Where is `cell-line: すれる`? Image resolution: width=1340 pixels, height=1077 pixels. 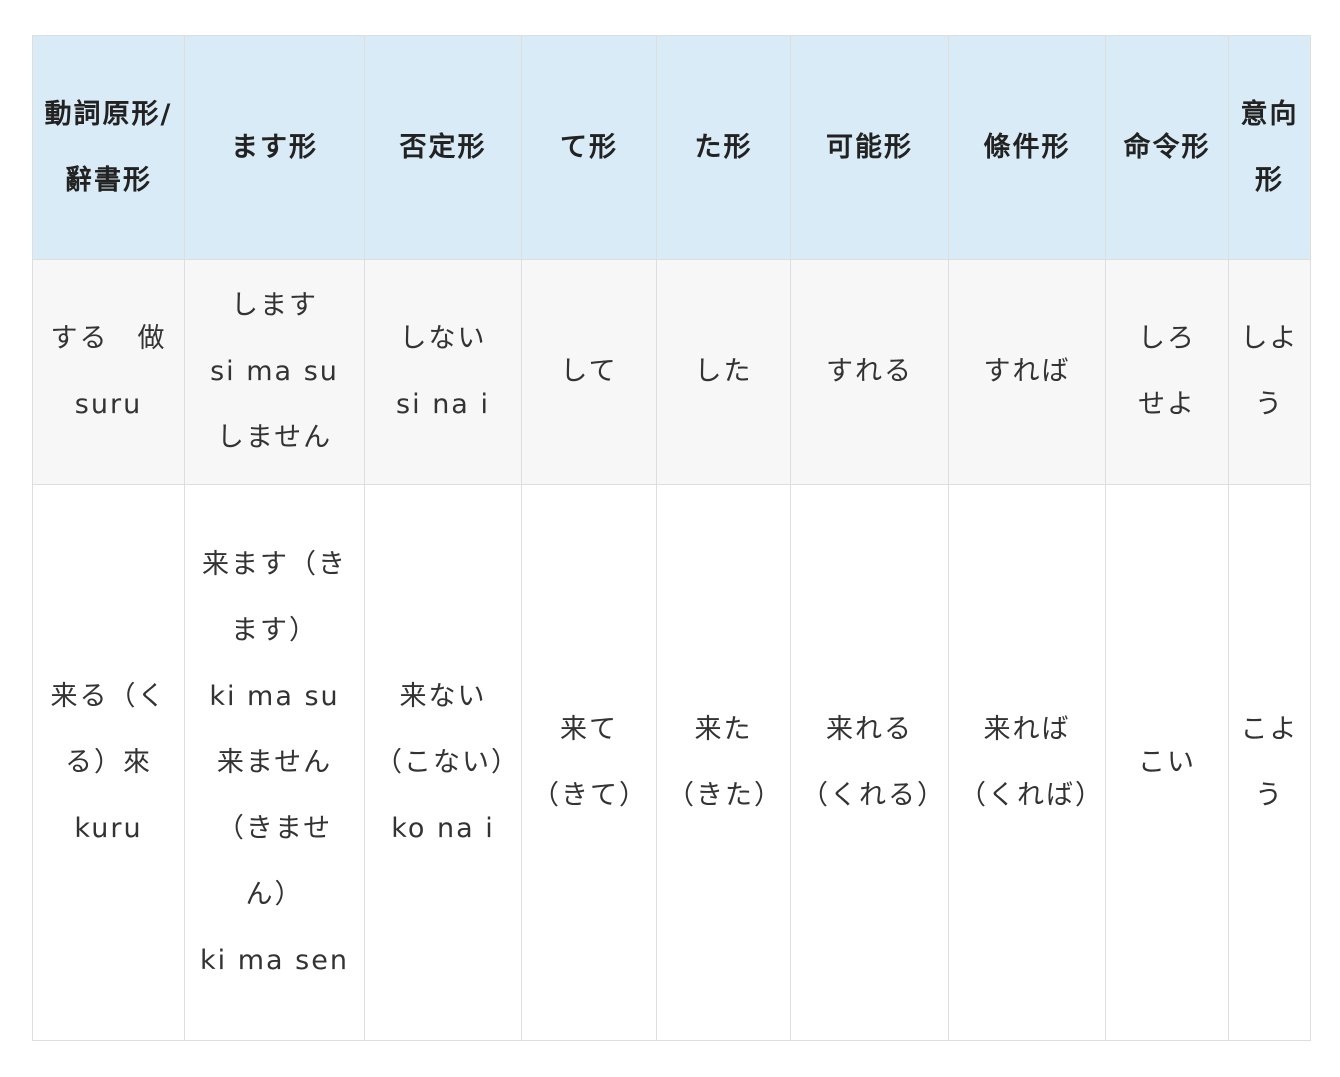
cell-line: すれる is located at coordinates (869, 371).